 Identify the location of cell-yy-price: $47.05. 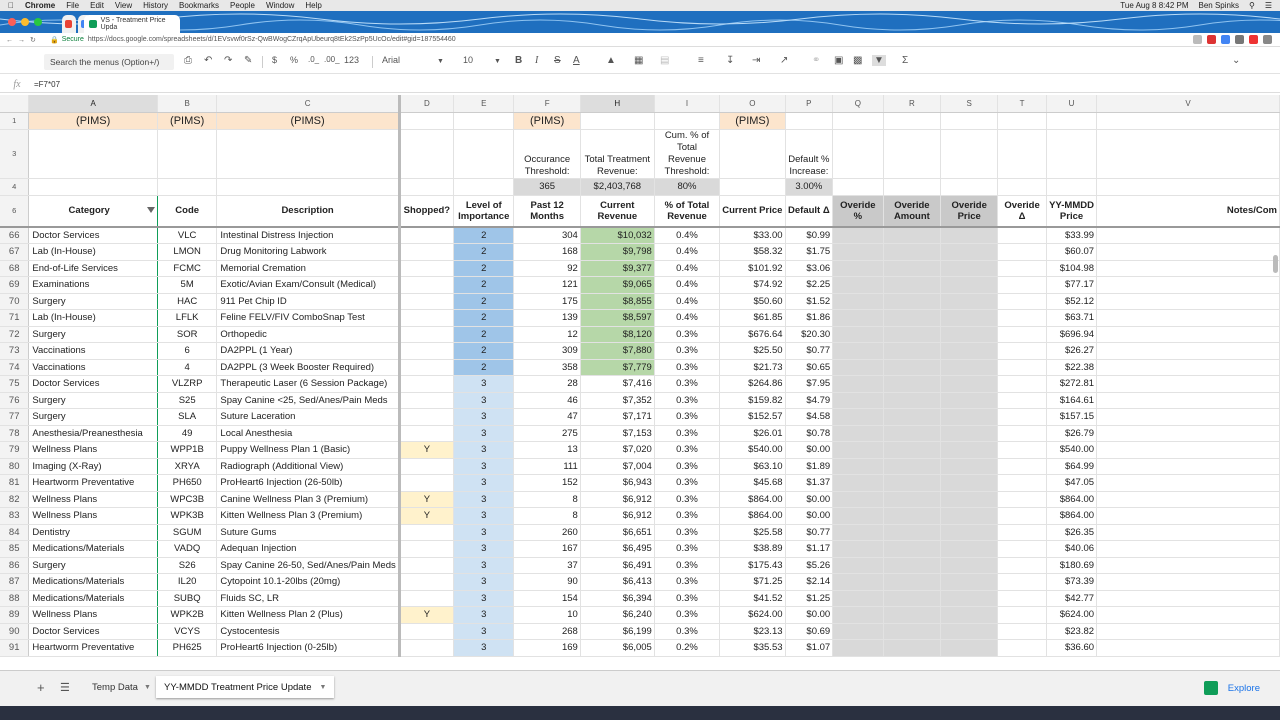
(1072, 483).